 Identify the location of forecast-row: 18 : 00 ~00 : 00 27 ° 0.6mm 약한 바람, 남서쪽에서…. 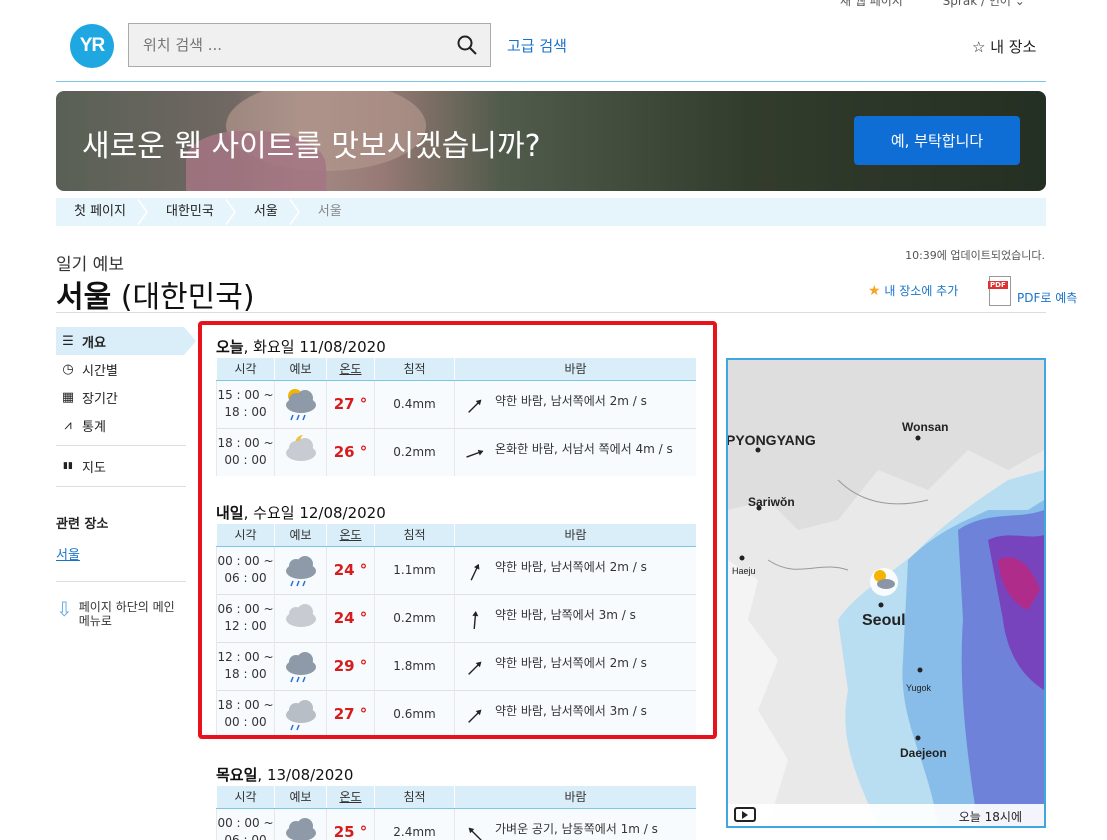
(456, 713).